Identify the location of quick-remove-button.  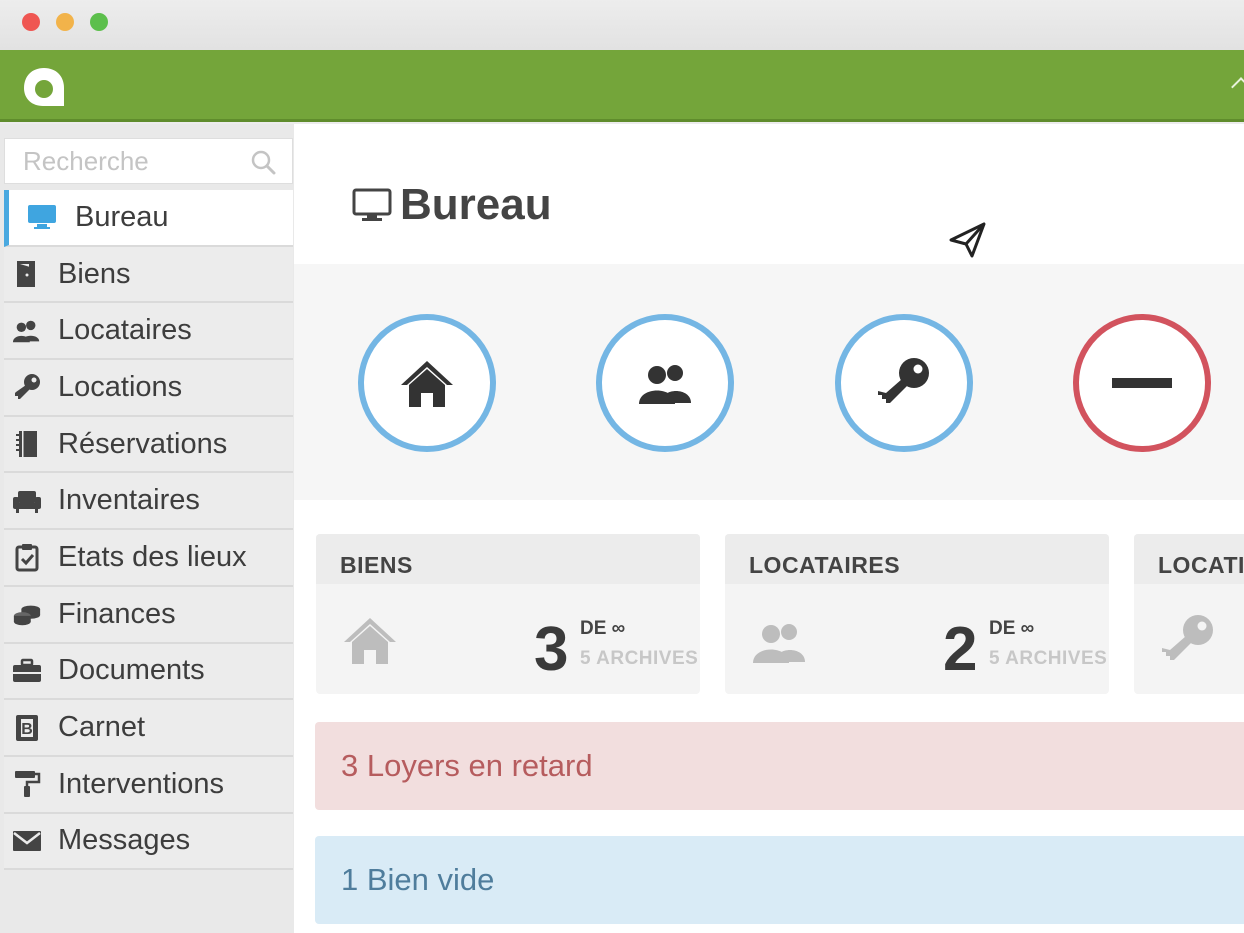
(1142, 383).